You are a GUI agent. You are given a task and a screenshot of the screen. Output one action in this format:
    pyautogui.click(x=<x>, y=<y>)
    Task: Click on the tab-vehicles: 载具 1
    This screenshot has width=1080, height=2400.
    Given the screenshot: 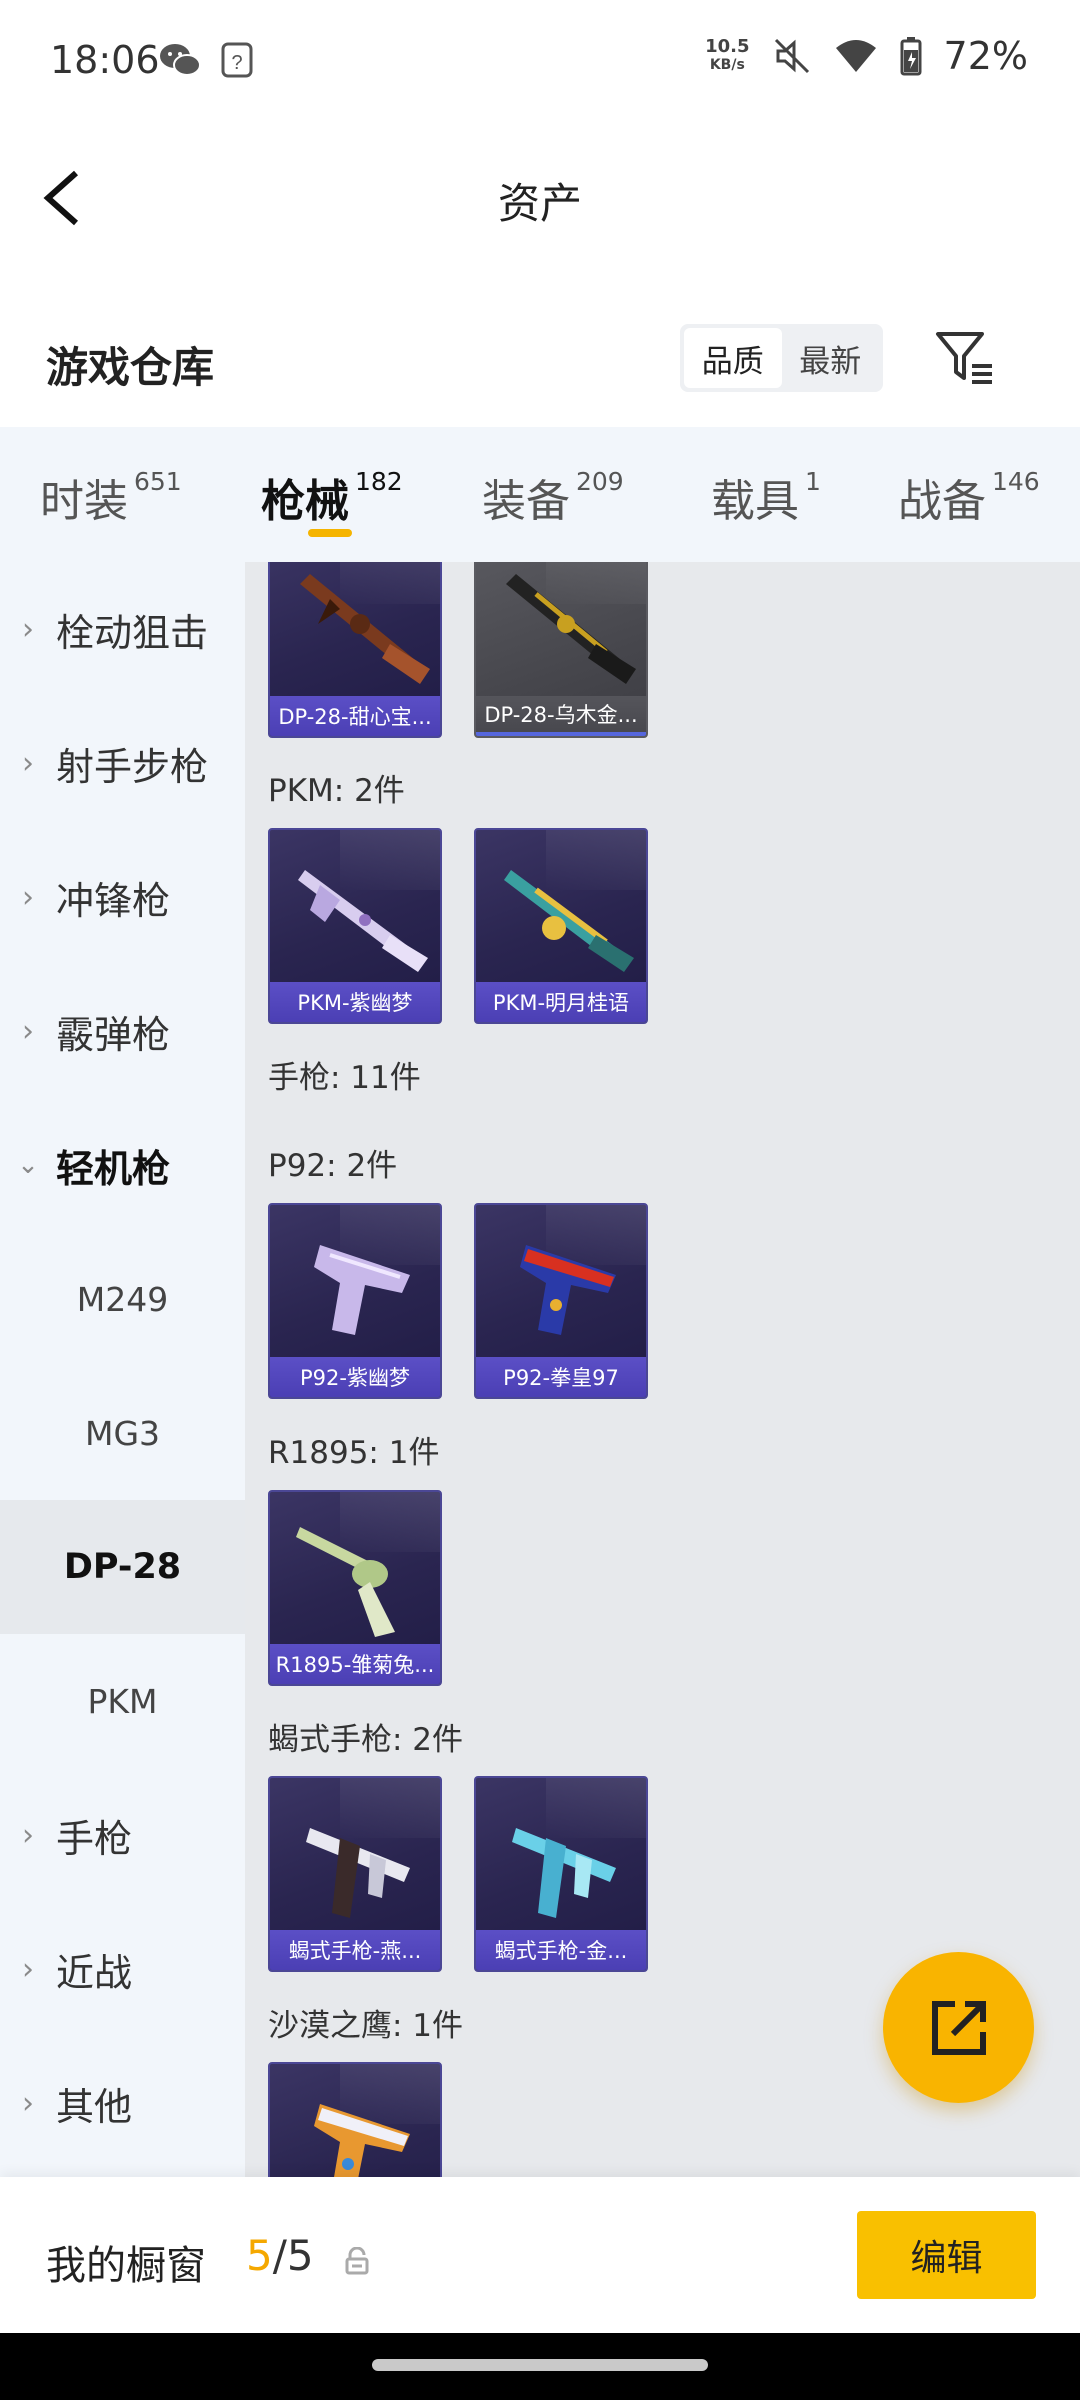 What is the action you would take?
    pyautogui.click(x=766, y=497)
    